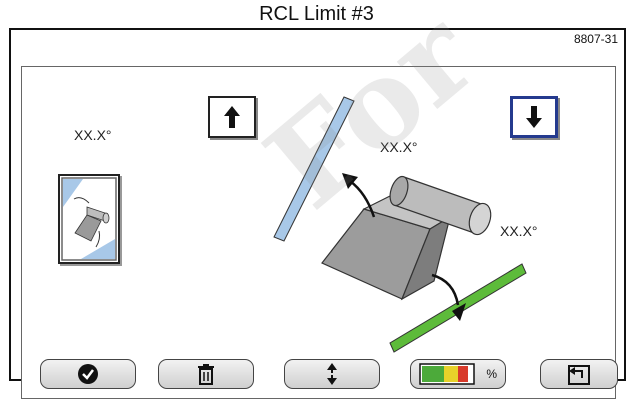  Describe the element at coordinates (314, 169) in the screenshot. I see `upper-limit-bar` at that location.